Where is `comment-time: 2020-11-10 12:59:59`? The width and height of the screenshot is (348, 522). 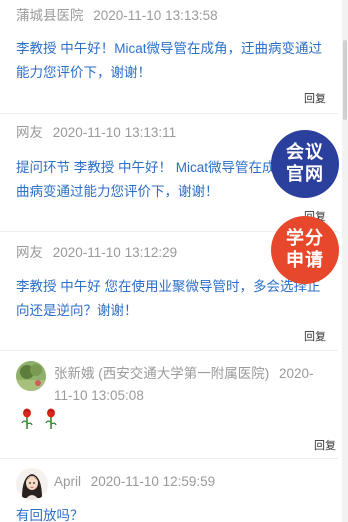
comment-time: 2020-11-10 12:59:59 is located at coordinates (153, 481).